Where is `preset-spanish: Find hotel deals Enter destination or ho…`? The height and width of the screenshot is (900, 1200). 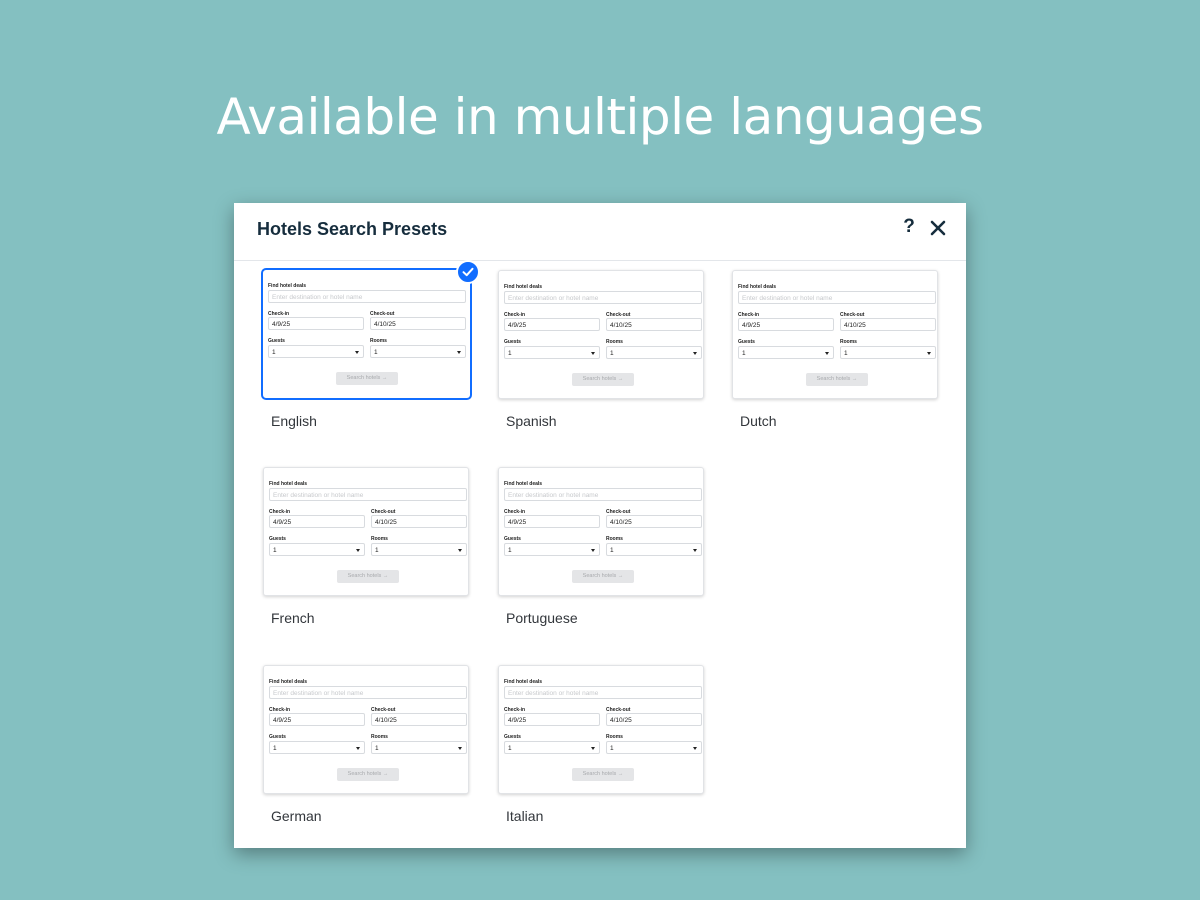
preset-spanish: Find hotel deals Enter destination or ho… is located at coordinates (601, 349).